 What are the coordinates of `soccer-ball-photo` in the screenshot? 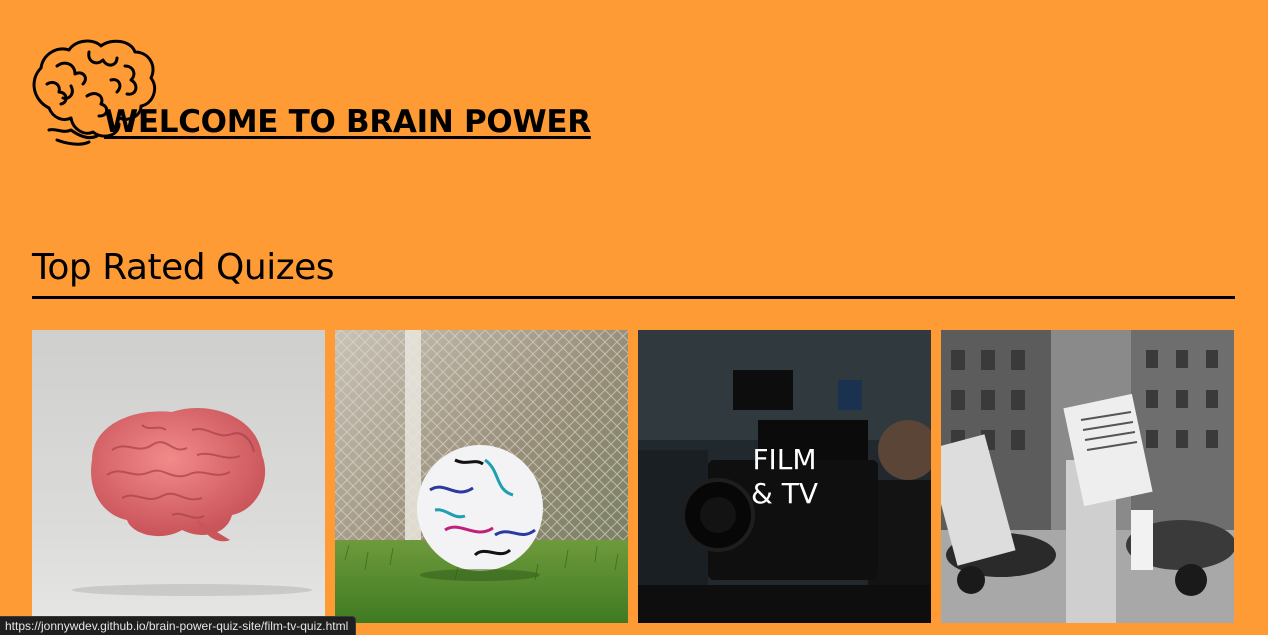 It's located at (481, 476).